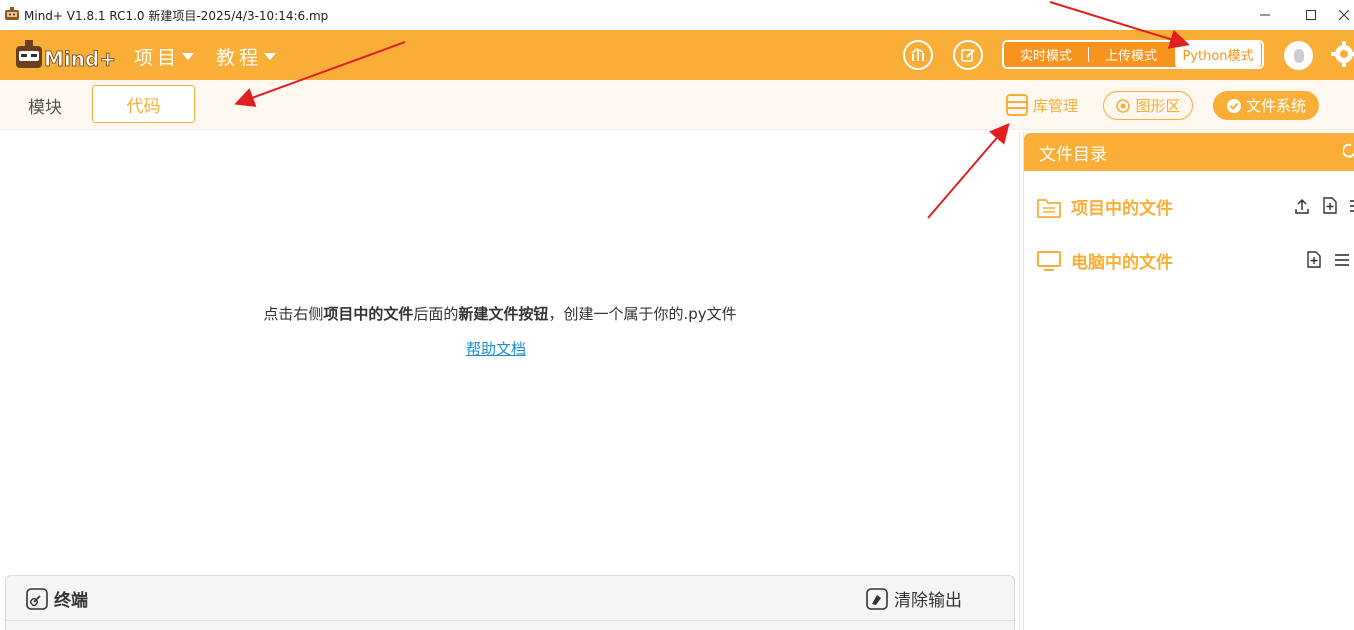  Describe the element at coordinates (80, 59) in the screenshot. I see `svg-text: Mind+` at that location.